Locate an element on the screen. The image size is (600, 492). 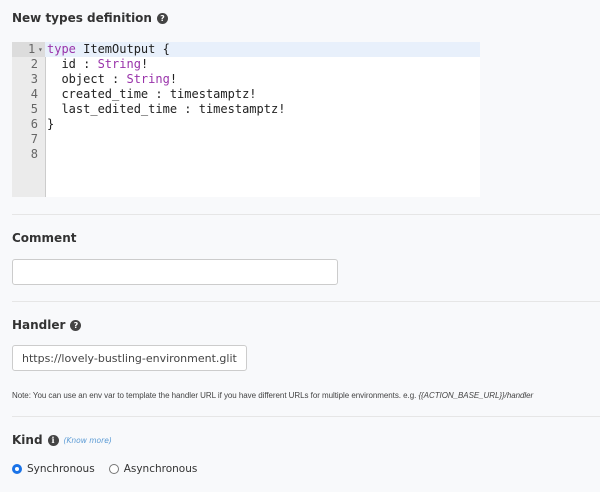
code-token: } is located at coordinates (51, 124).